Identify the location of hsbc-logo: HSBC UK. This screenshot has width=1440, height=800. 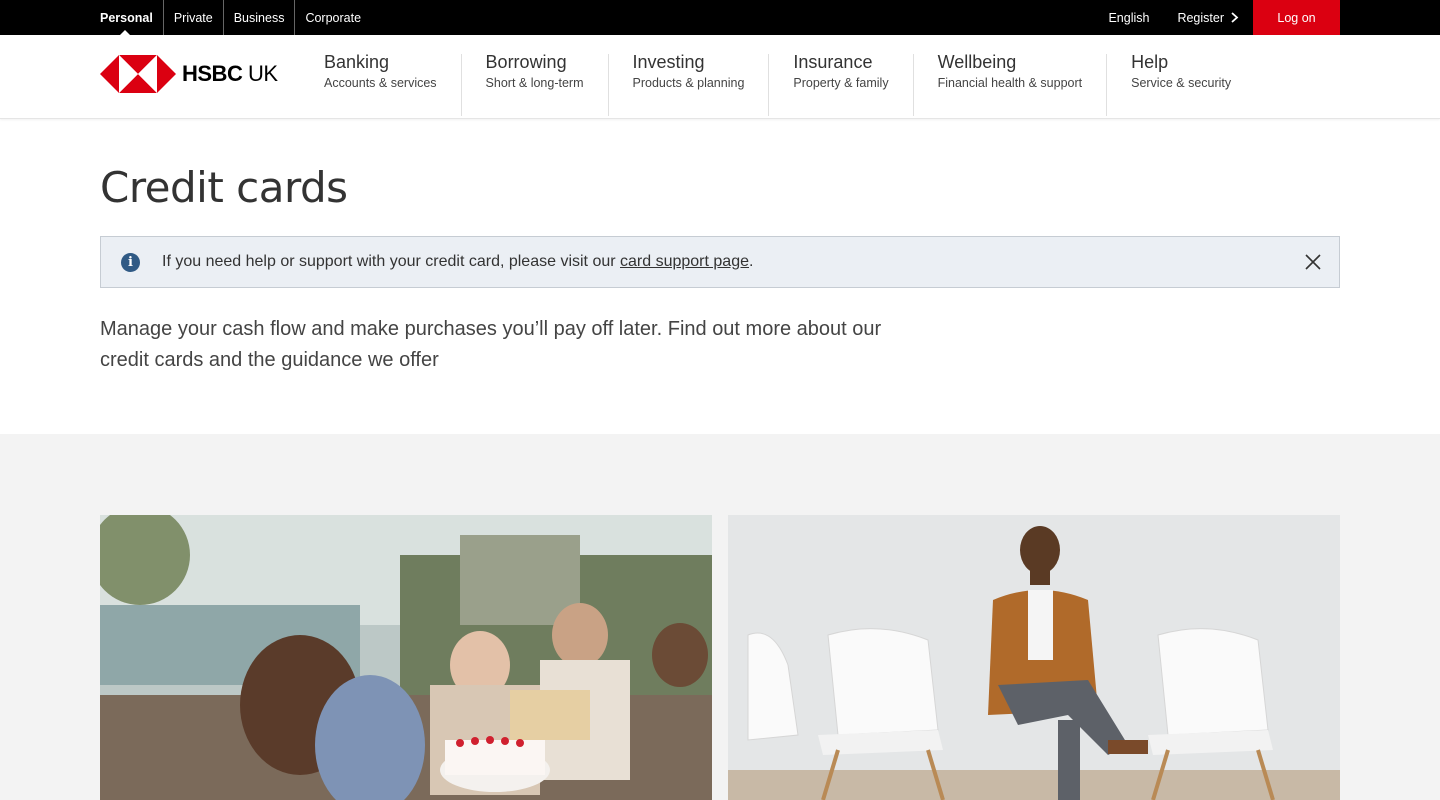
(189, 74).